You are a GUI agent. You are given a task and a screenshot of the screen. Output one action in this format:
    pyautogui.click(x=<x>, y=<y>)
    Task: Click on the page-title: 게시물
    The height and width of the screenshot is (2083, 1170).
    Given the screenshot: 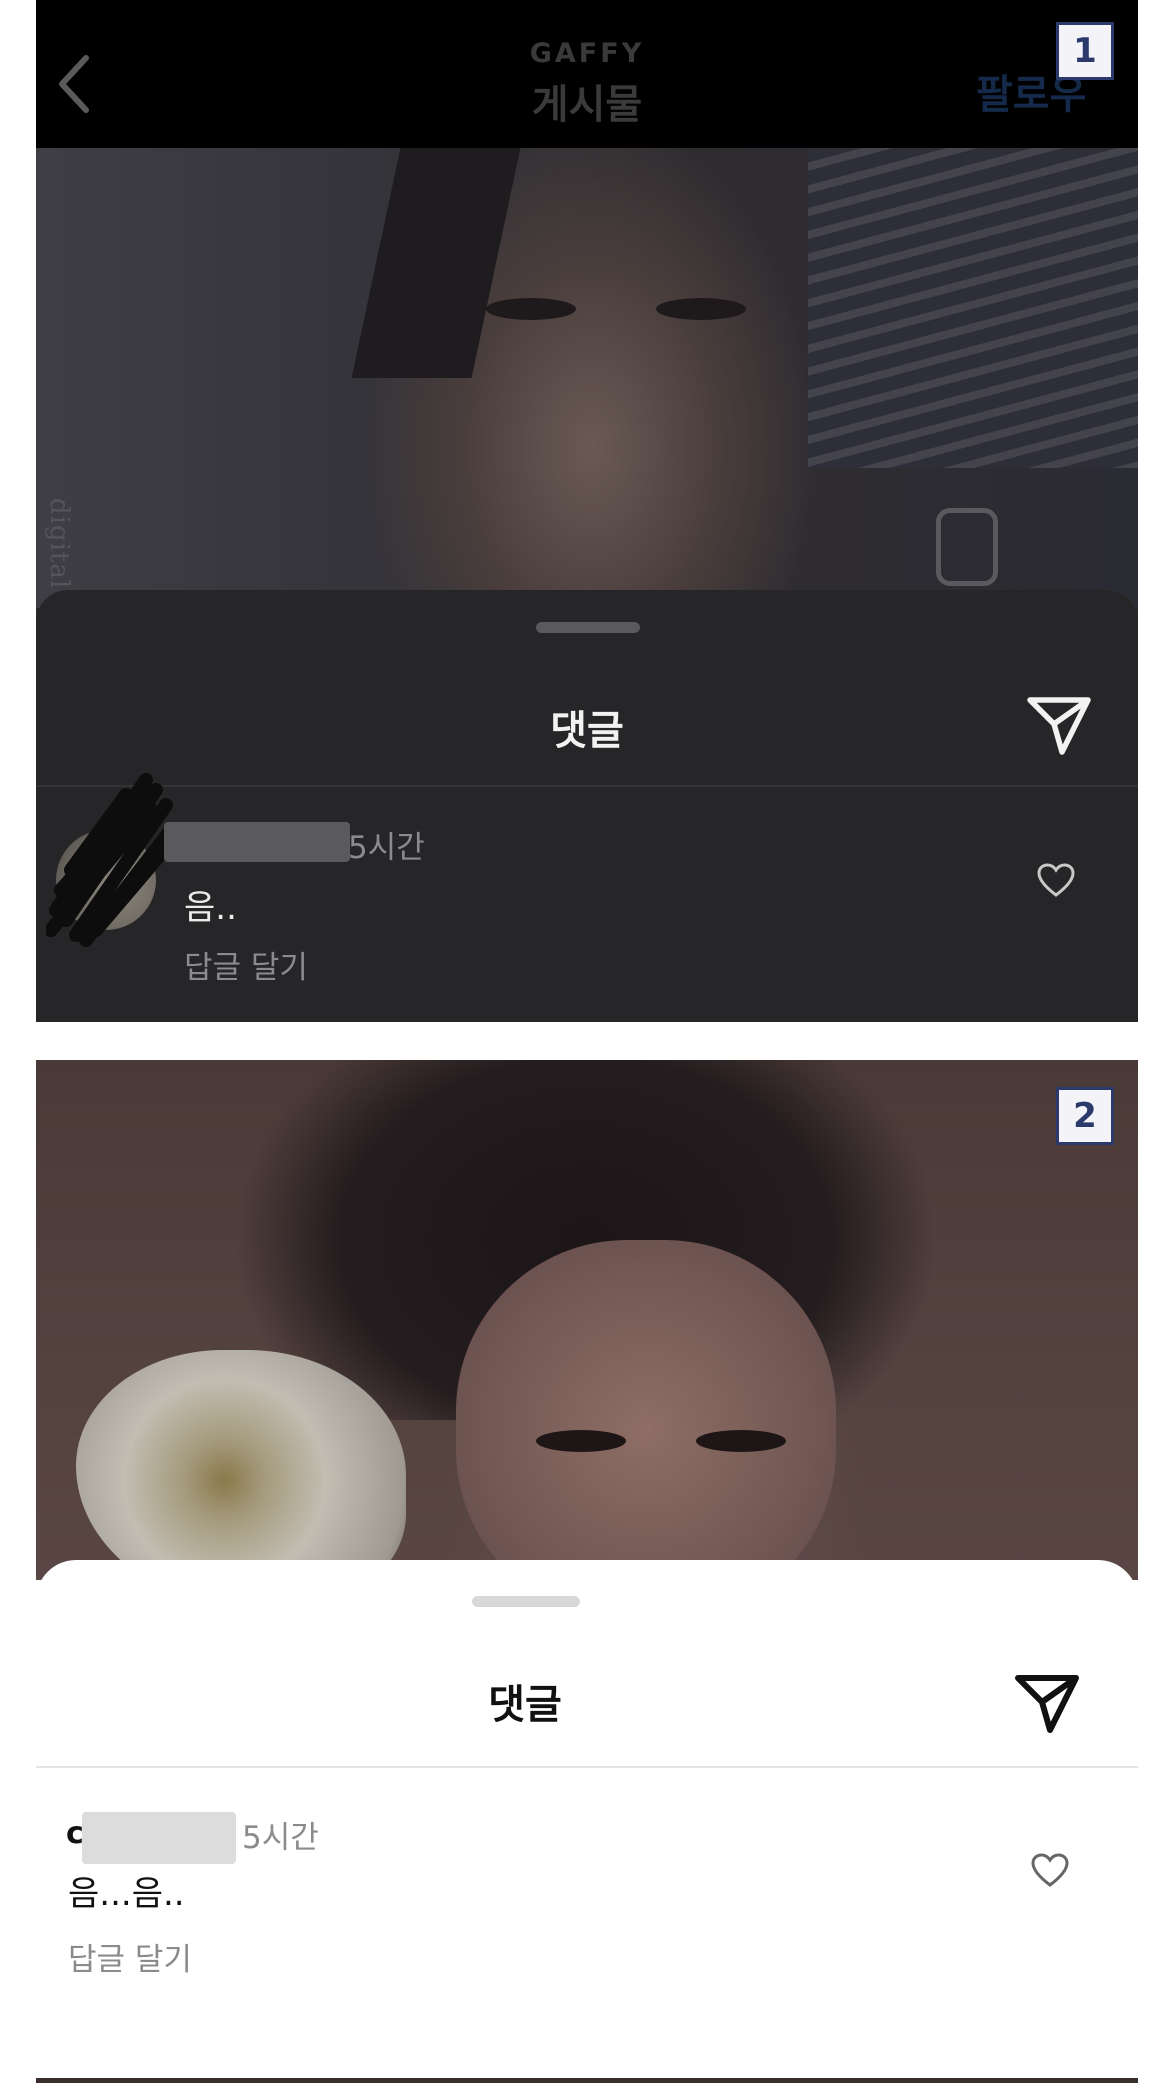 What is the action you would take?
    pyautogui.click(x=587, y=105)
    